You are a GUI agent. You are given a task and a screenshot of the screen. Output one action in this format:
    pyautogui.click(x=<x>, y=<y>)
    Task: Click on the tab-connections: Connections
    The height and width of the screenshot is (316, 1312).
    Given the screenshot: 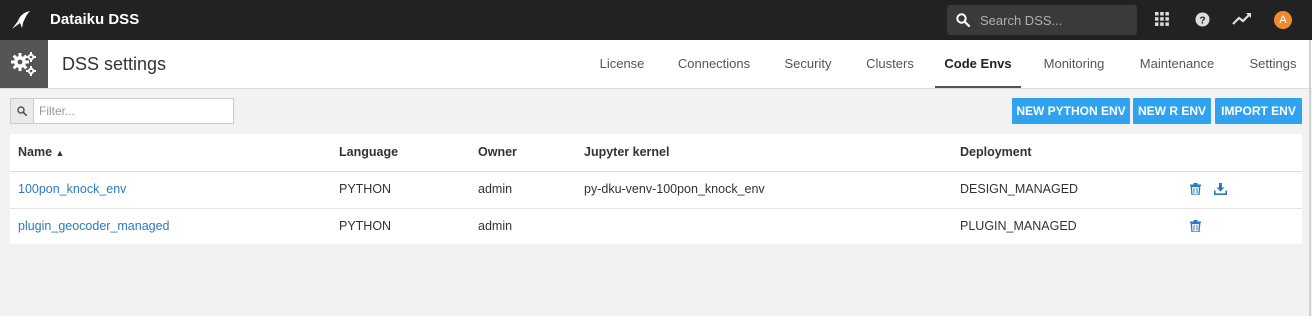 What is the action you would take?
    pyautogui.click(x=714, y=64)
    